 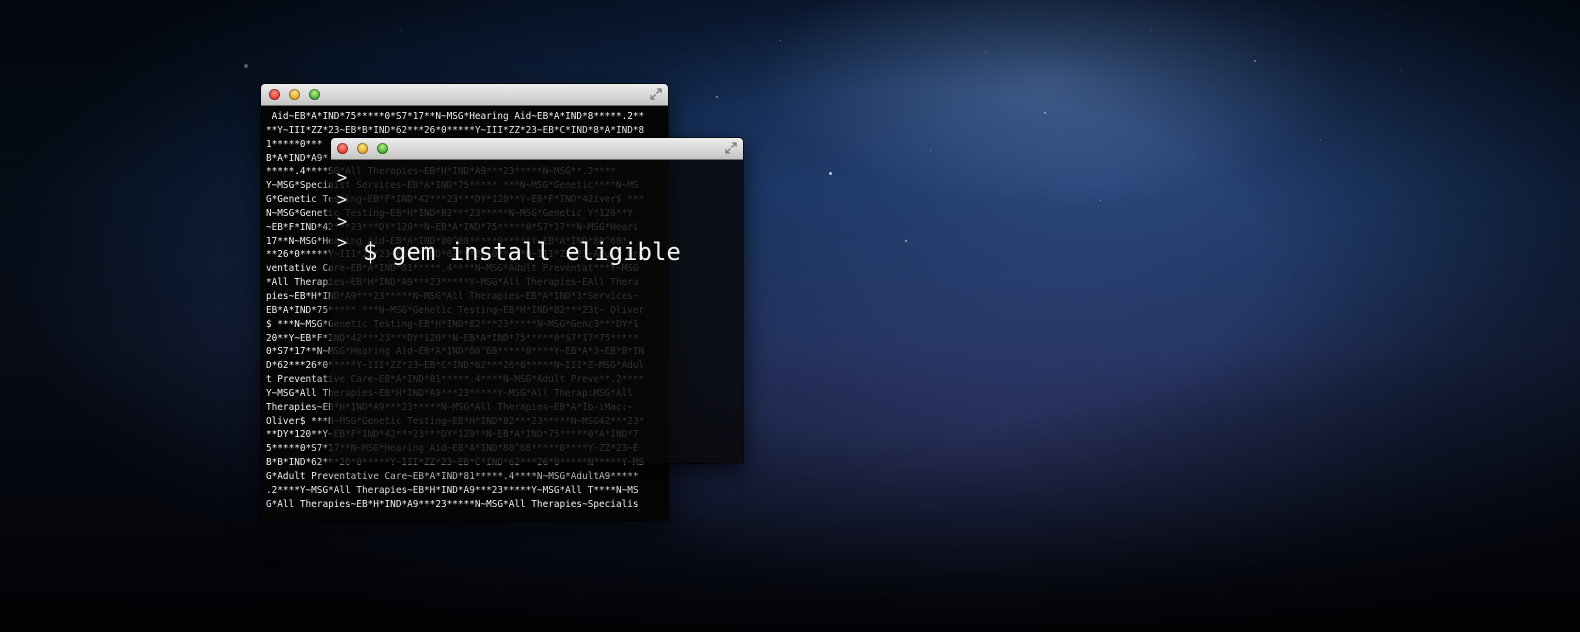 What do you see at coordinates (537, 311) in the screenshot?
I see `front-terminal-output: > > > > $ gem install eligible` at bounding box center [537, 311].